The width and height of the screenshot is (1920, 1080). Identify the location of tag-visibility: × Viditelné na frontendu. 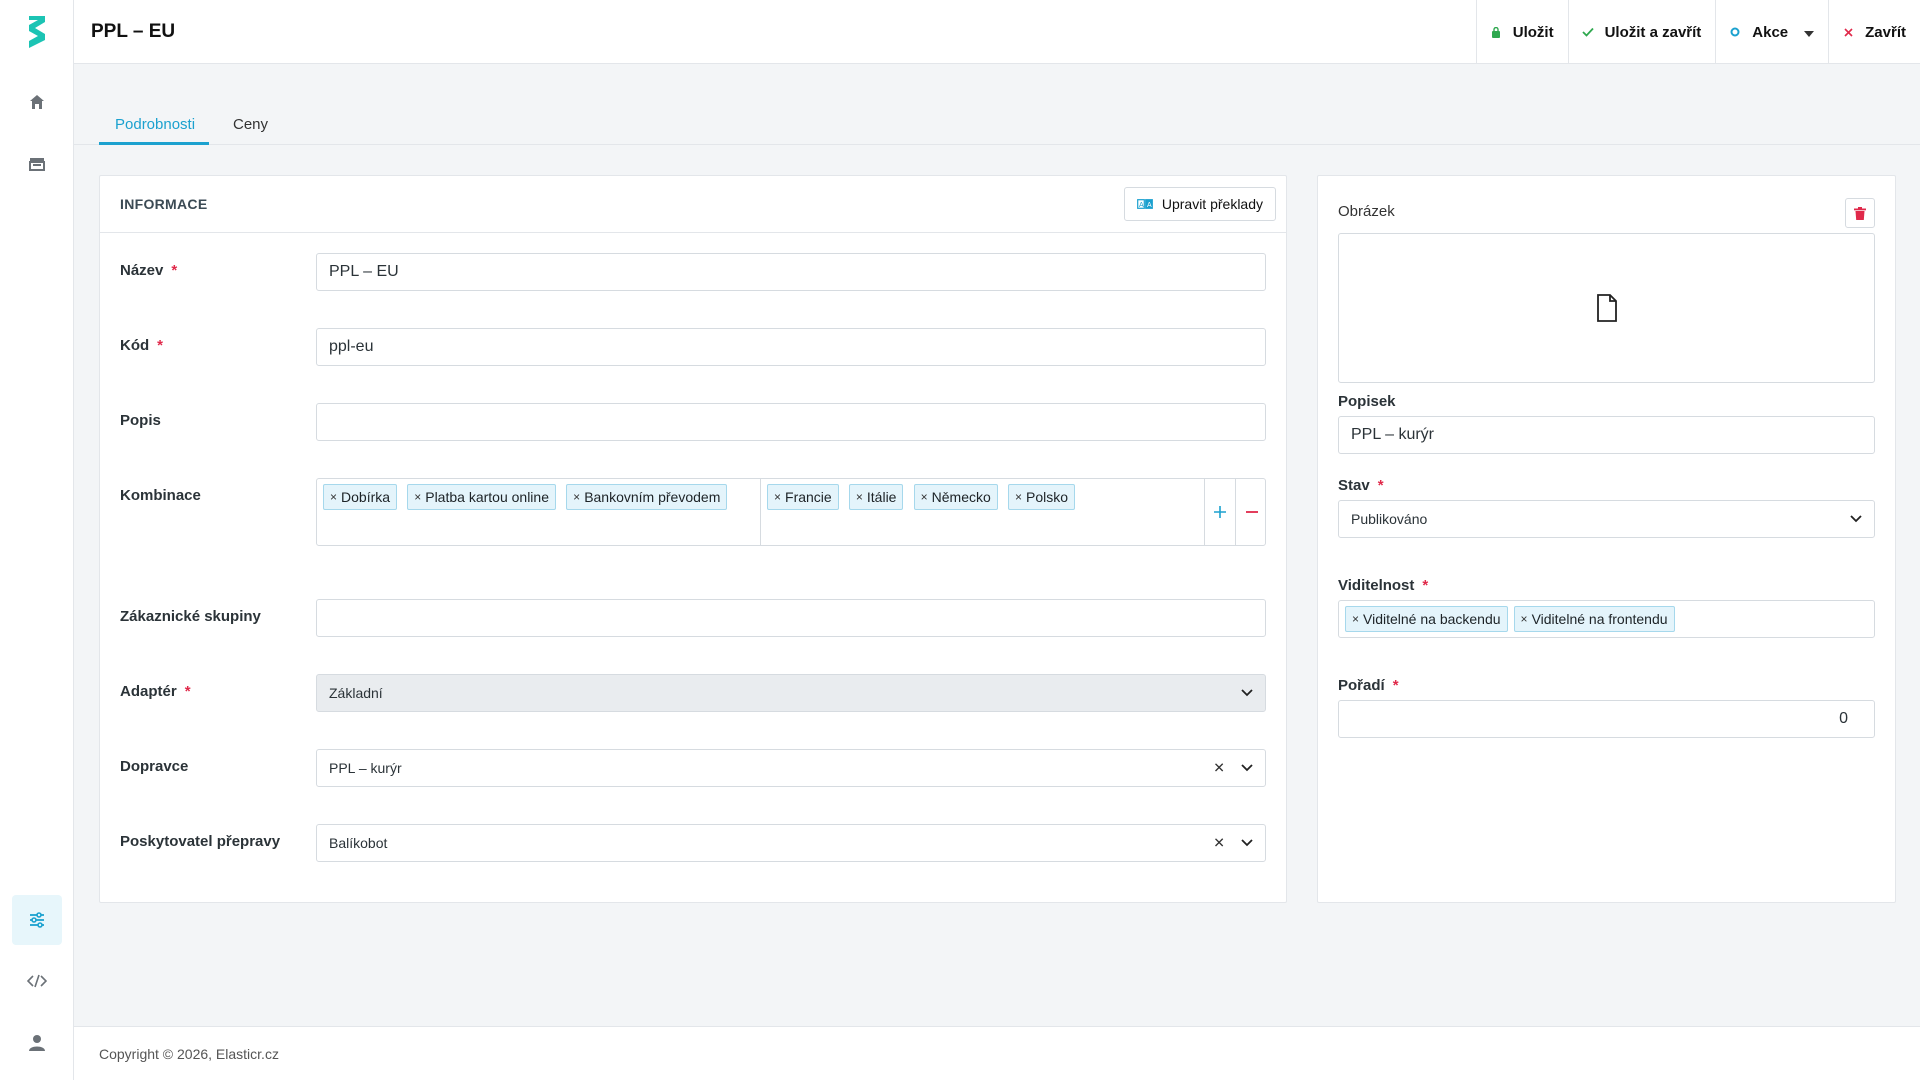
(1594, 619).